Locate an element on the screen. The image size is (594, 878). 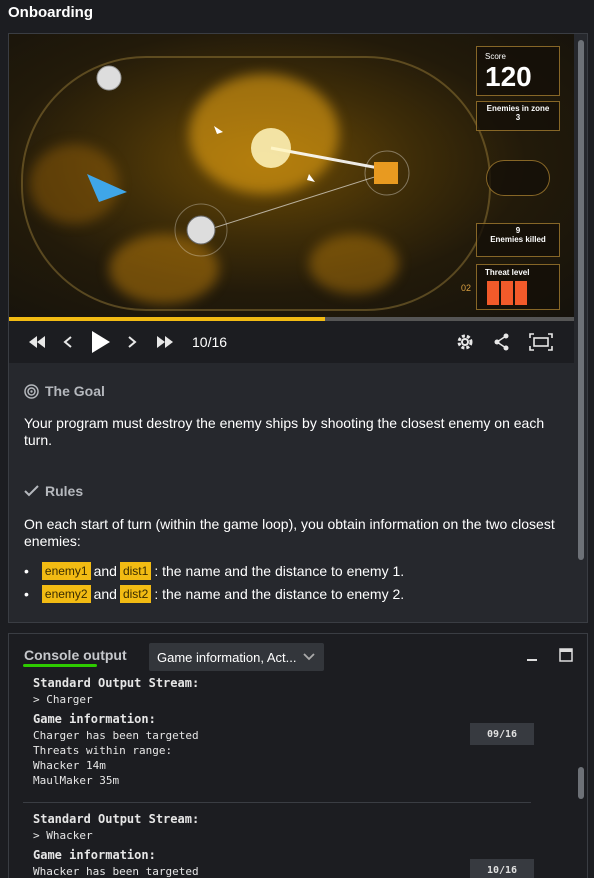
entry-divider is located at coordinates (277, 802).